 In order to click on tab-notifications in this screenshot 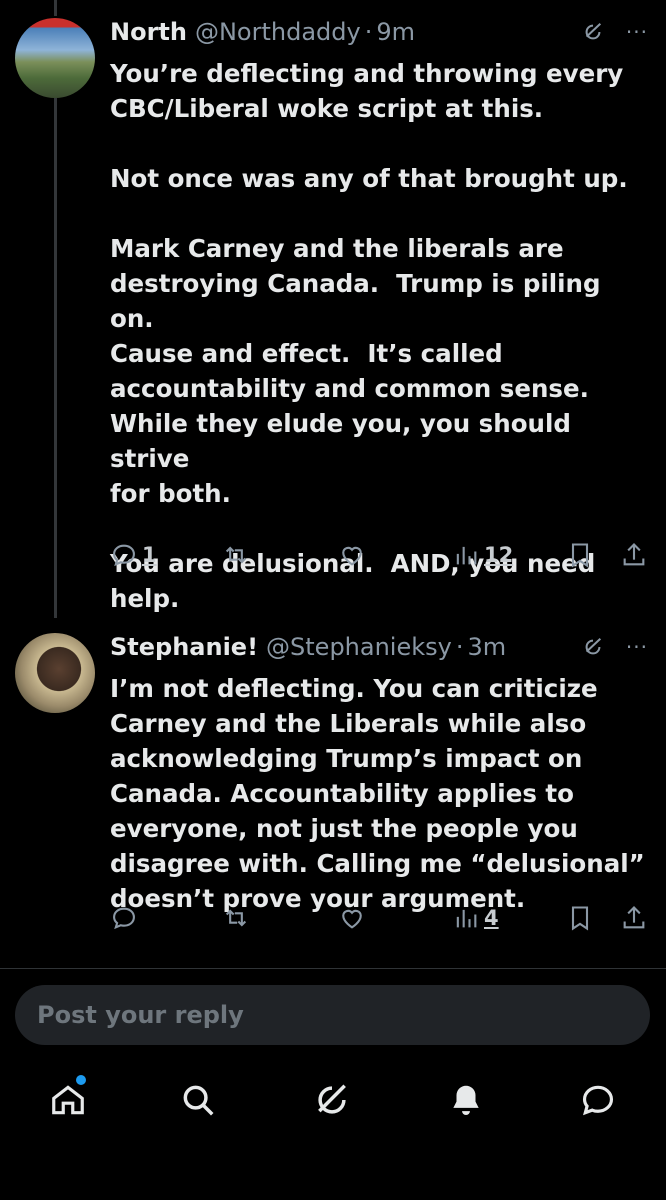, I will do `click(466, 1100)`.